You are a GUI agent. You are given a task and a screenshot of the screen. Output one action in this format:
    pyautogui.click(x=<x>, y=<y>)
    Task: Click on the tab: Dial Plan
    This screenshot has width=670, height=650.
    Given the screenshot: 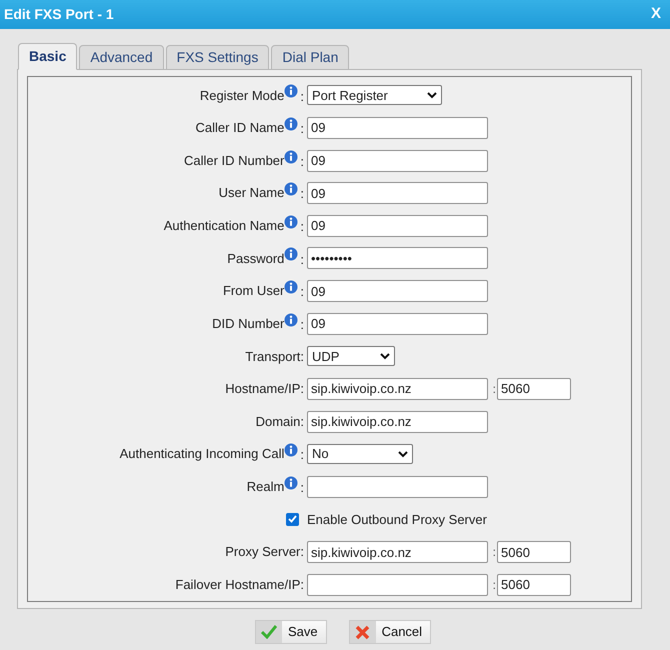 What is the action you would take?
    pyautogui.click(x=310, y=57)
    